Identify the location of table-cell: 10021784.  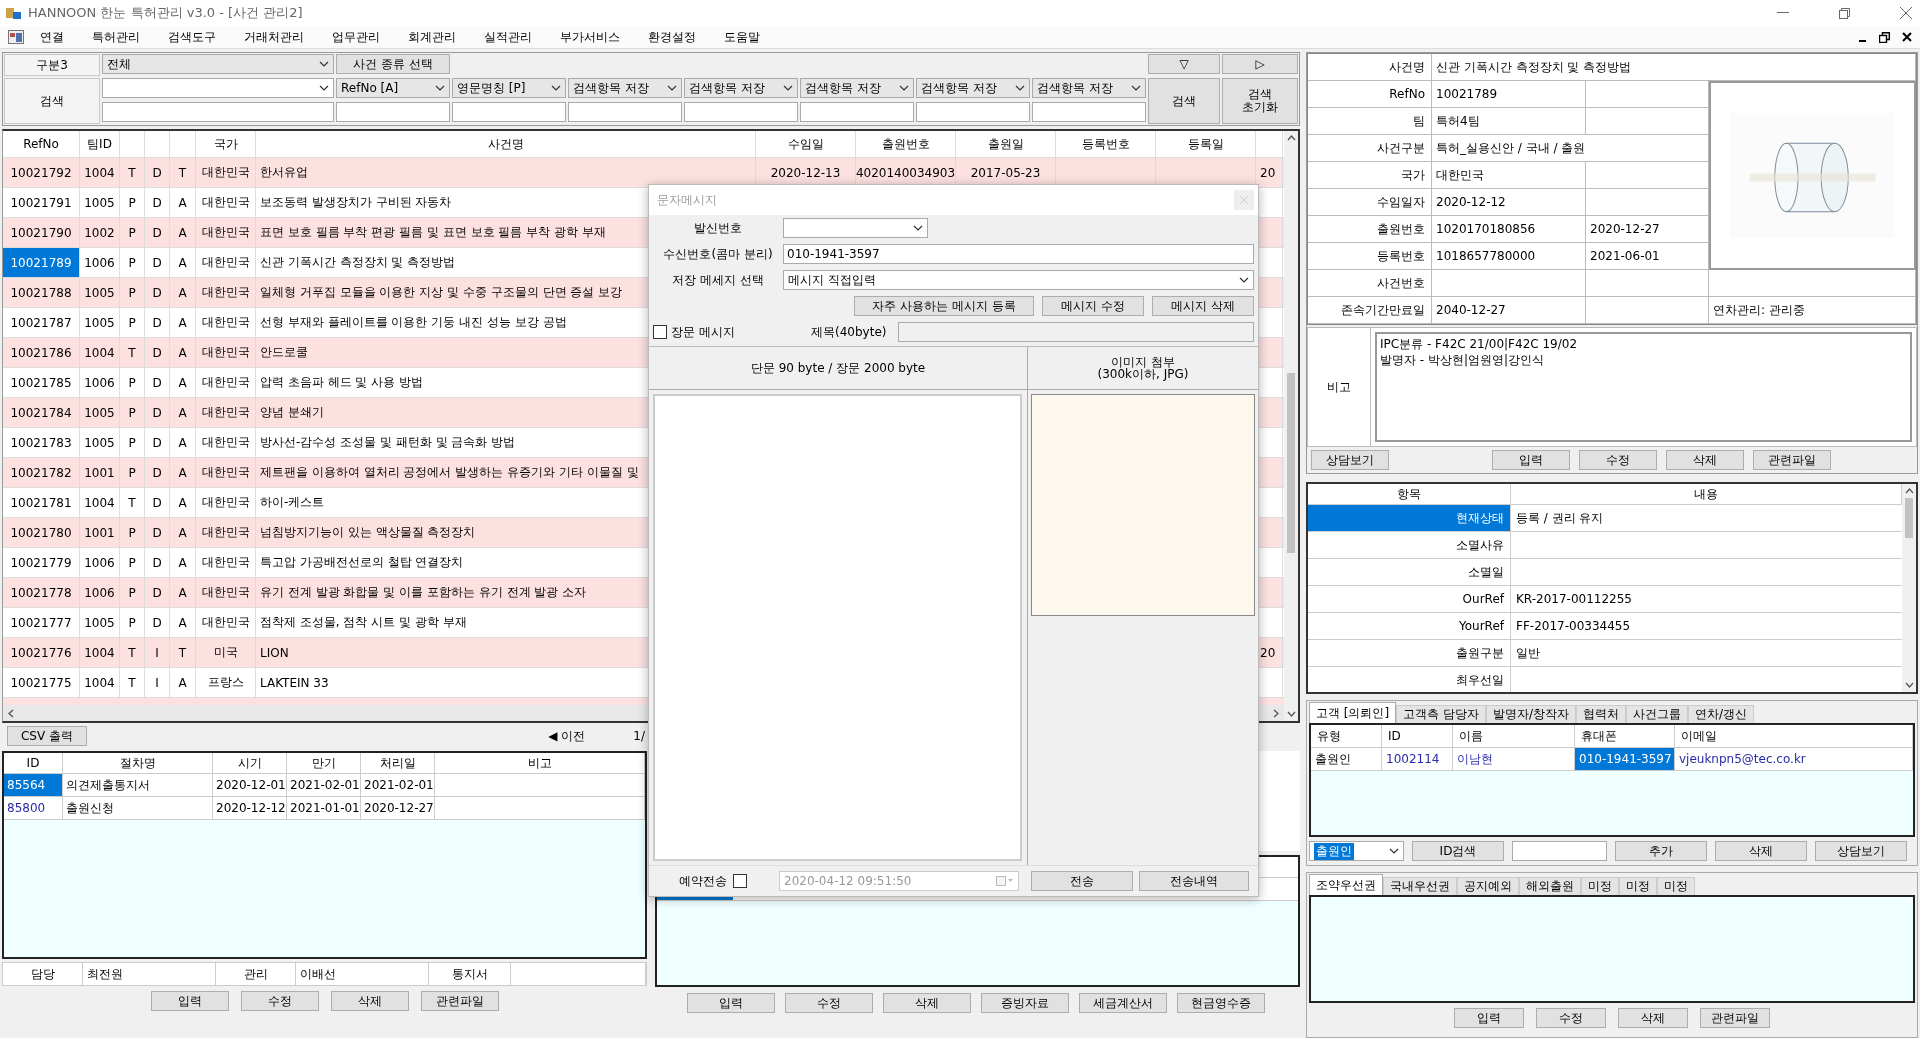
(41, 412).